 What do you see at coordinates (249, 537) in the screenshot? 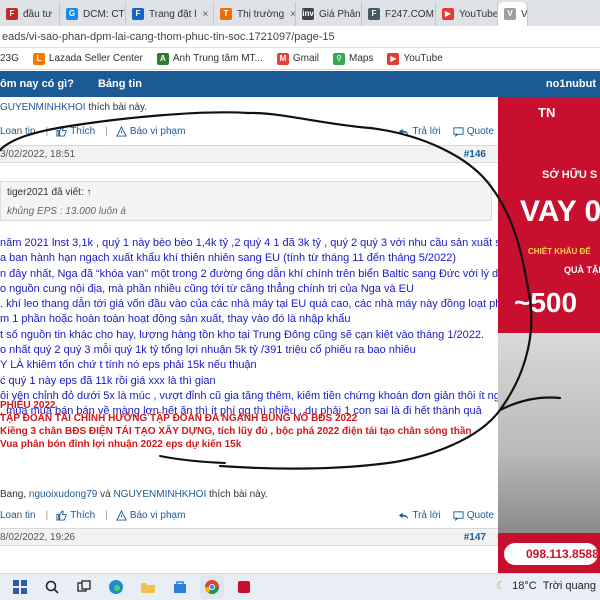
I see `next-post-header: 8/02/2022, 19:26 #147` at bounding box center [249, 537].